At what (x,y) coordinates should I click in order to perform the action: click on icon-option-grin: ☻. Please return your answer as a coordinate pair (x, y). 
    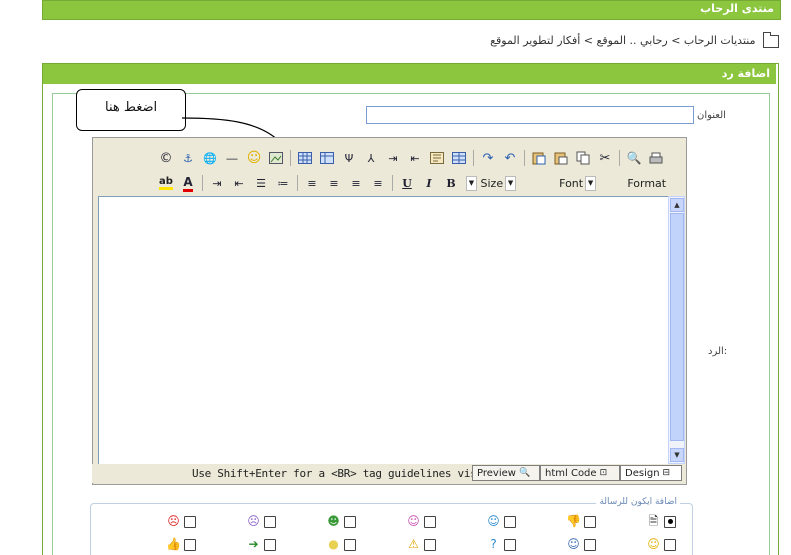
    Looking at the image, I should click on (341, 521).